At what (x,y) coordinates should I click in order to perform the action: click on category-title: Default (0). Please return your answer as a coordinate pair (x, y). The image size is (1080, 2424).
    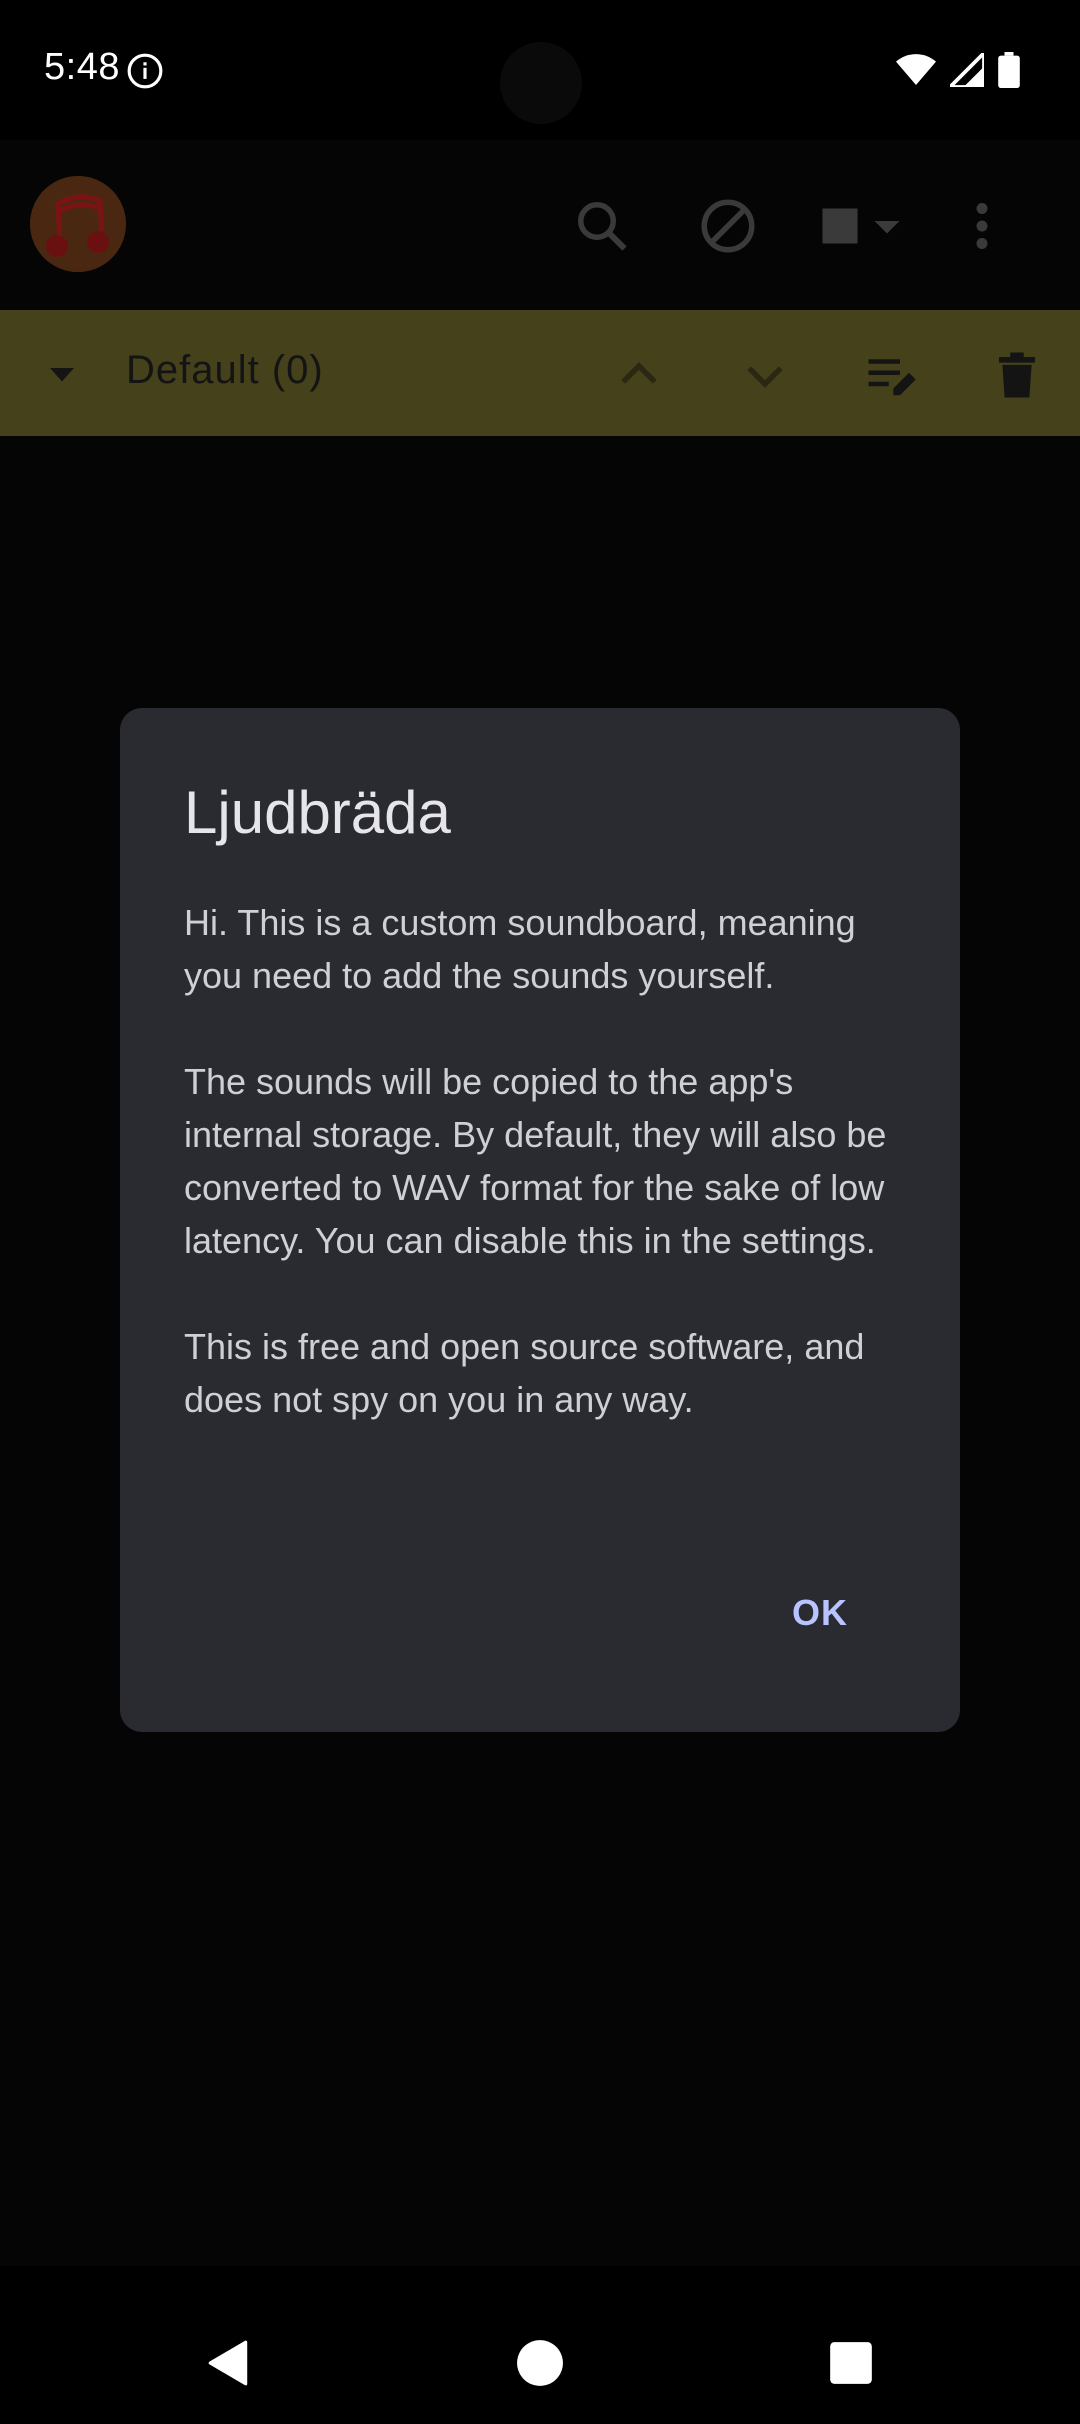
    Looking at the image, I should click on (225, 370).